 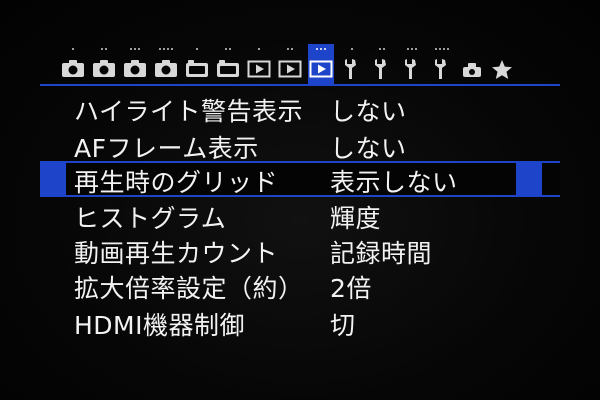 I want to click on menu-item-label: ヒストグラム, so click(x=150, y=218).